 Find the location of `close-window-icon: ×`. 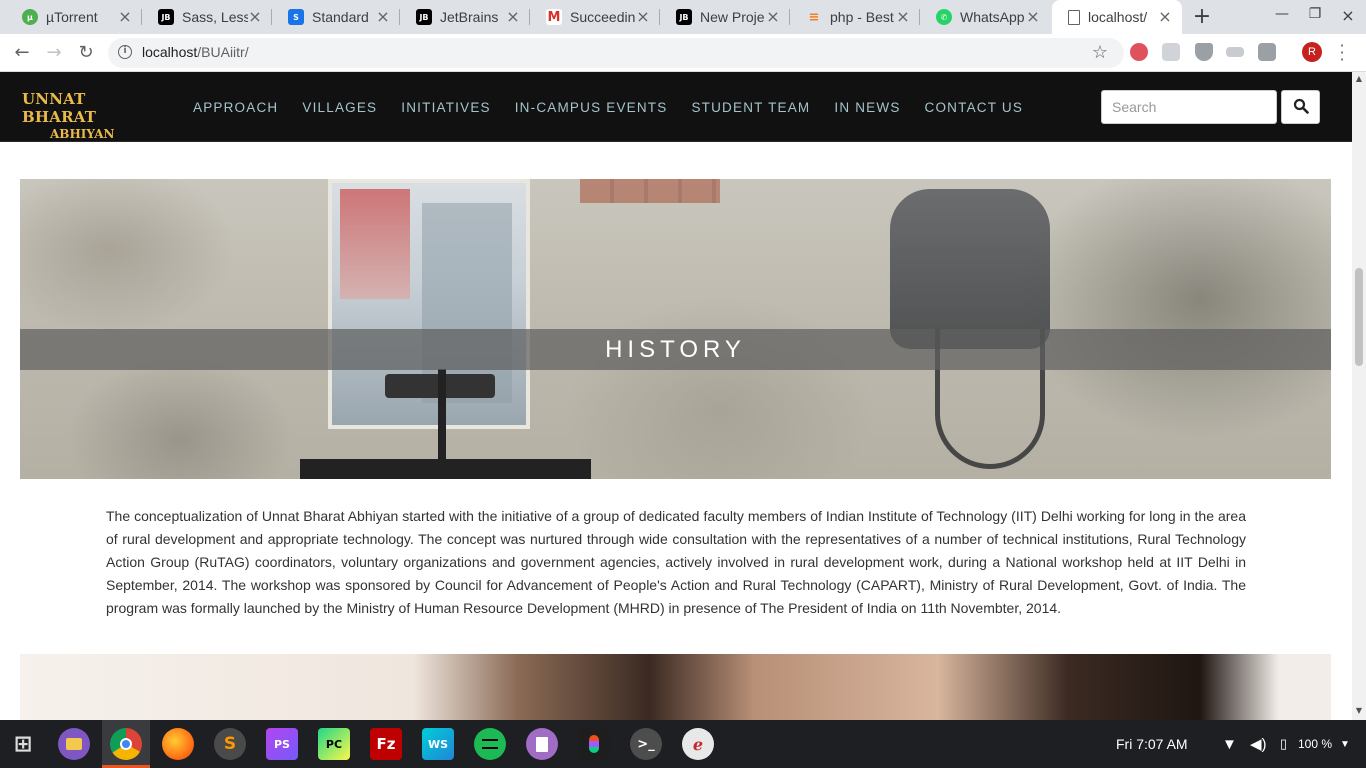

close-window-icon: × is located at coordinates (1348, 15).